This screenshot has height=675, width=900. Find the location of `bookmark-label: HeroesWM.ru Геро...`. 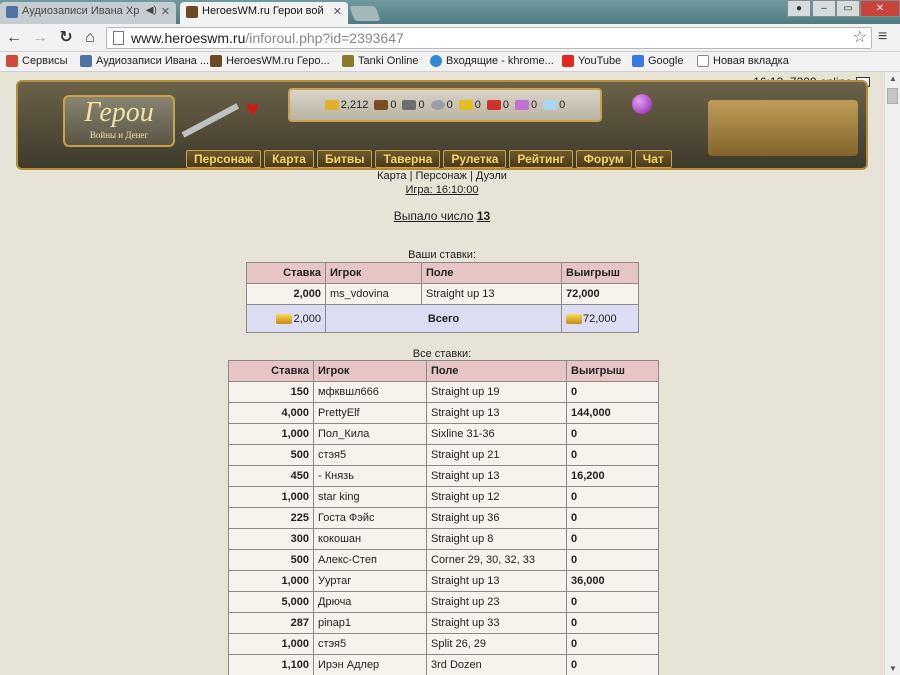

bookmark-label: HeroesWM.ru Геро... is located at coordinates (278, 61).